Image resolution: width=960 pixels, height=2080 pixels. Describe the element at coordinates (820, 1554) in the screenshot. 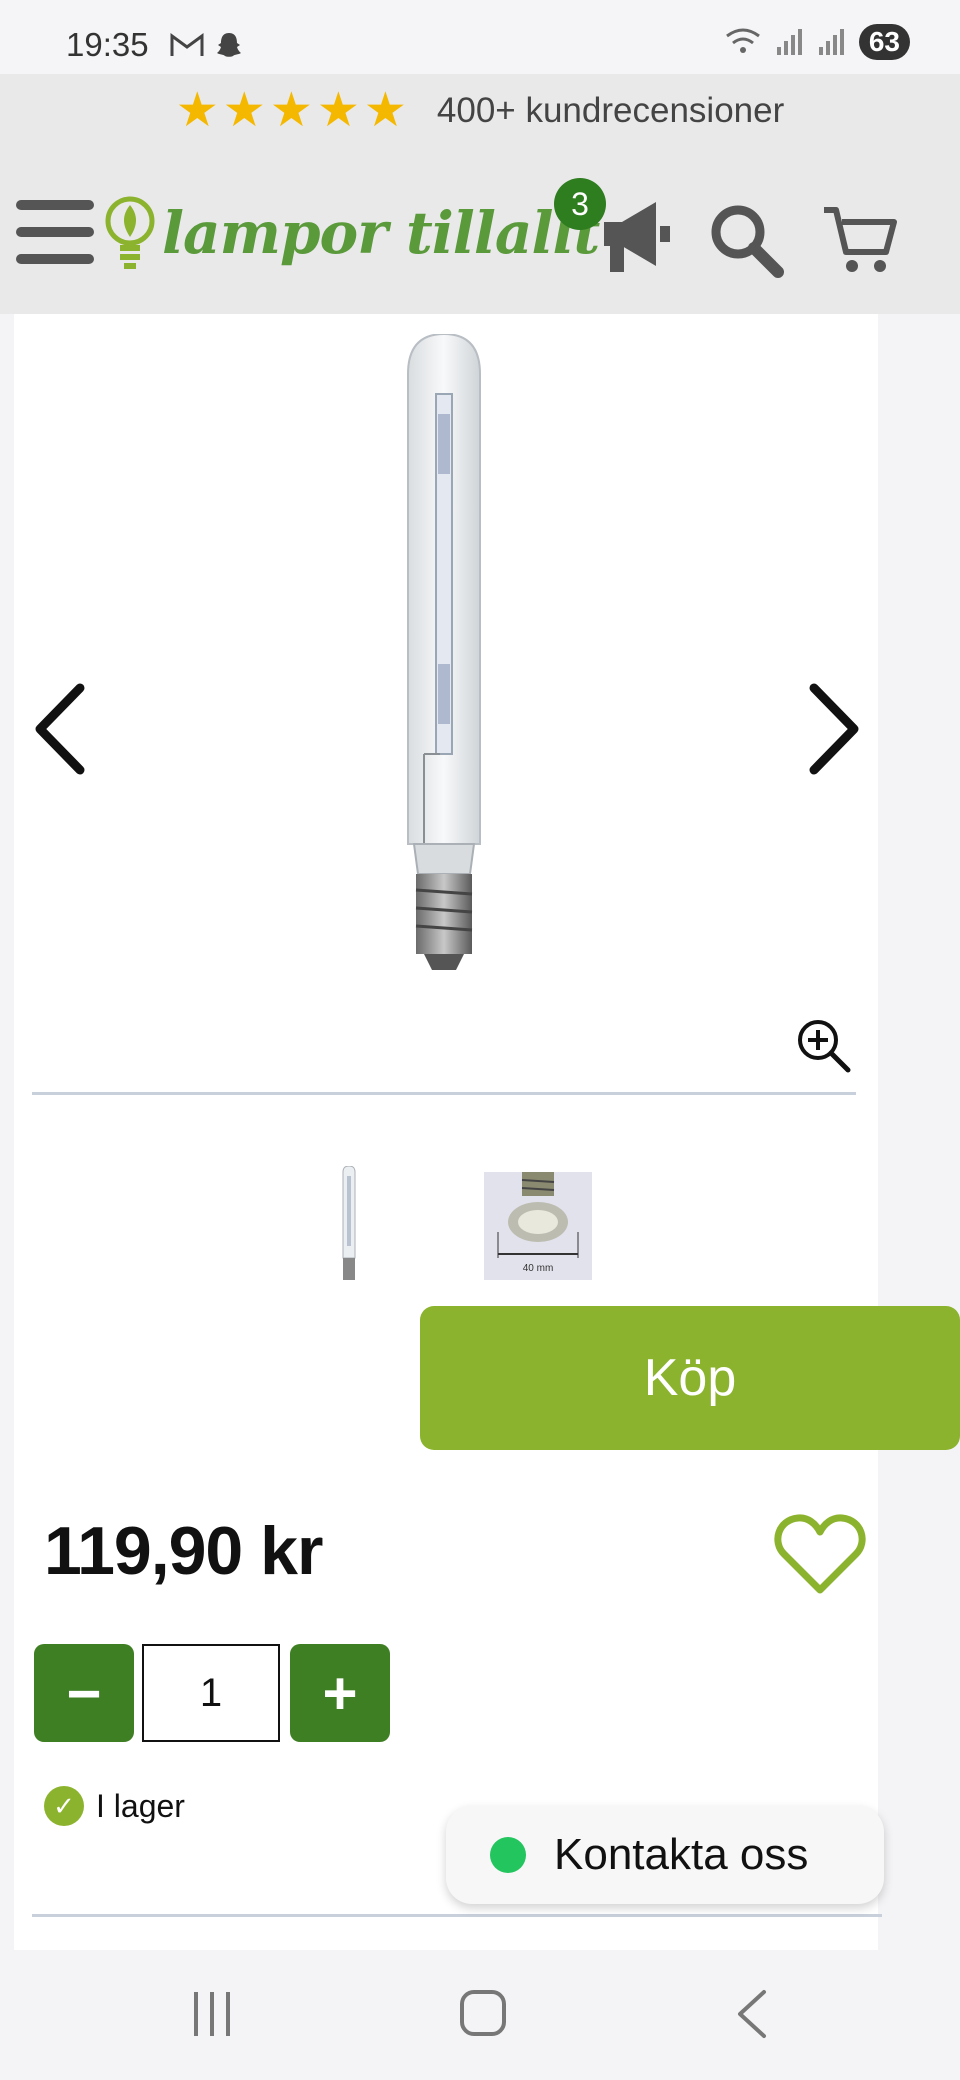

I see `heart-icon` at that location.